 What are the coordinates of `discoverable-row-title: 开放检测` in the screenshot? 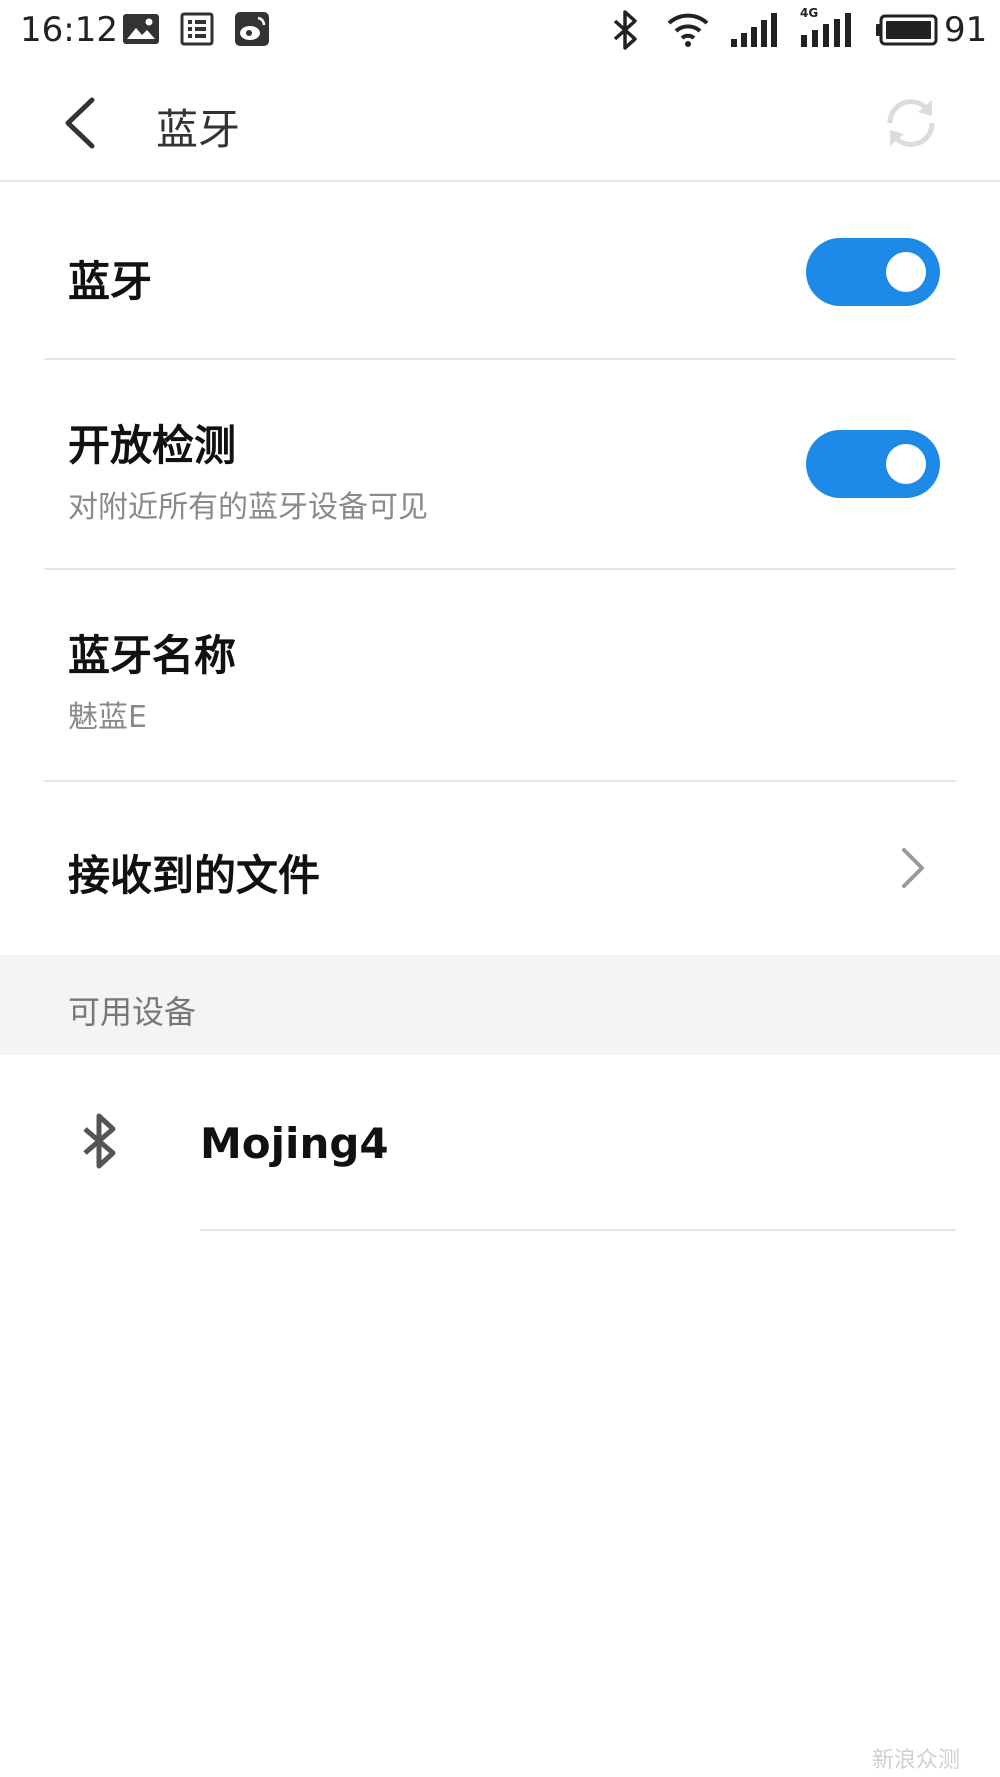 It's located at (152, 445).